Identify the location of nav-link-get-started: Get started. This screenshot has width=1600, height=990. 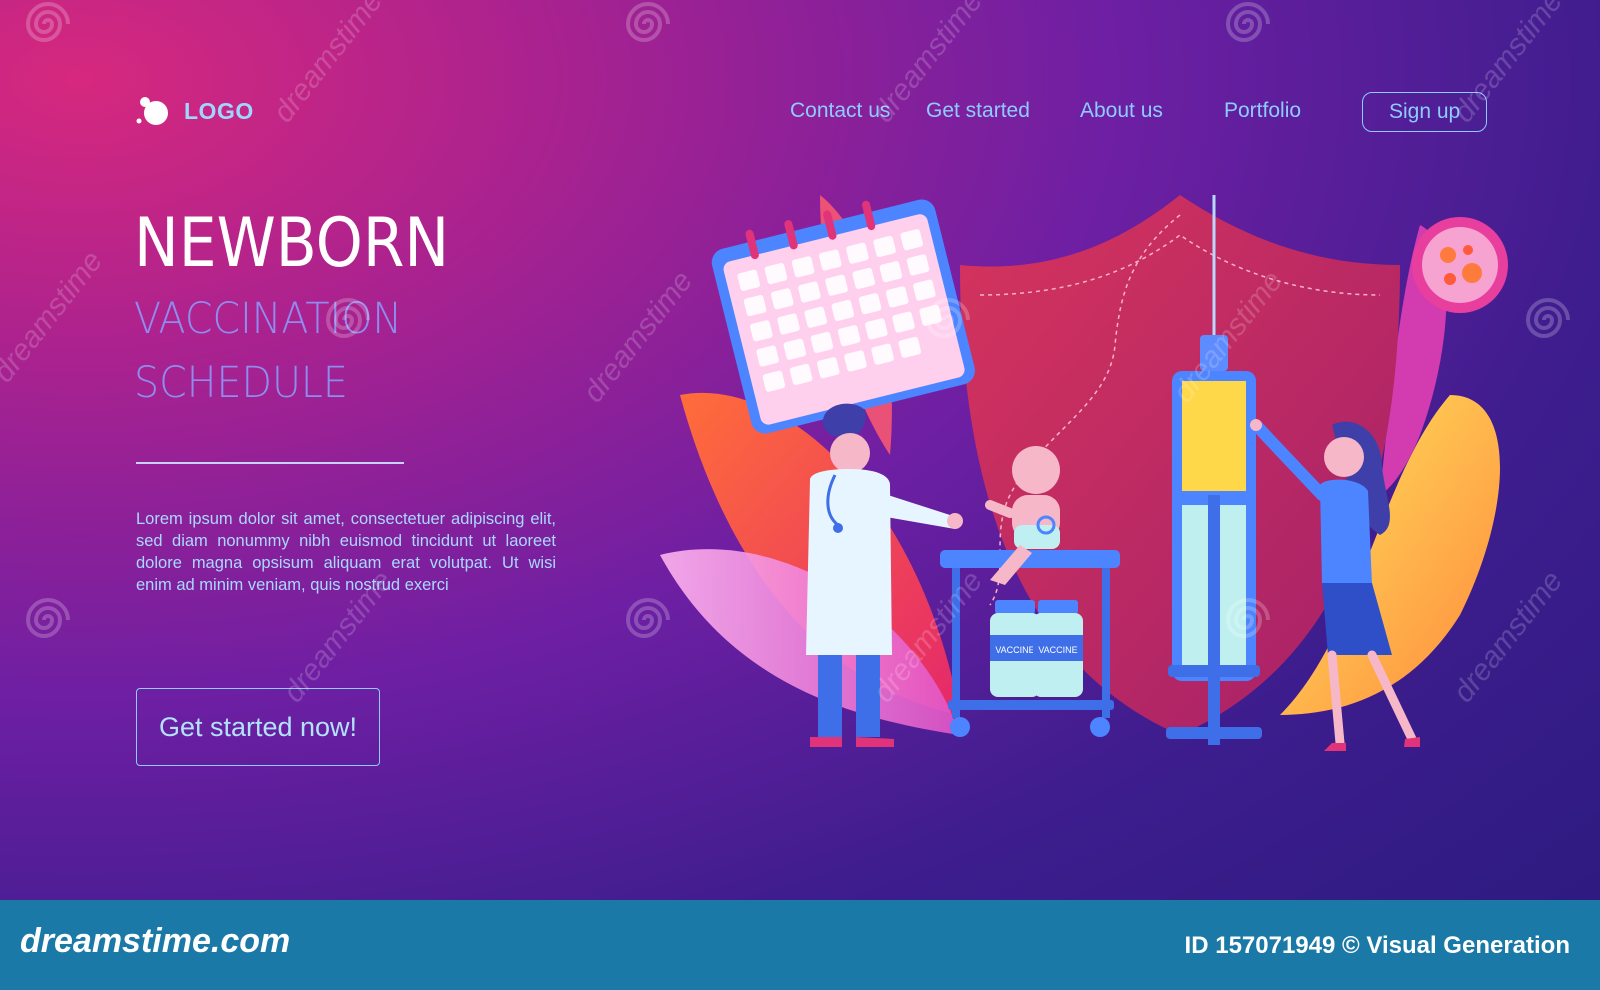
(978, 111).